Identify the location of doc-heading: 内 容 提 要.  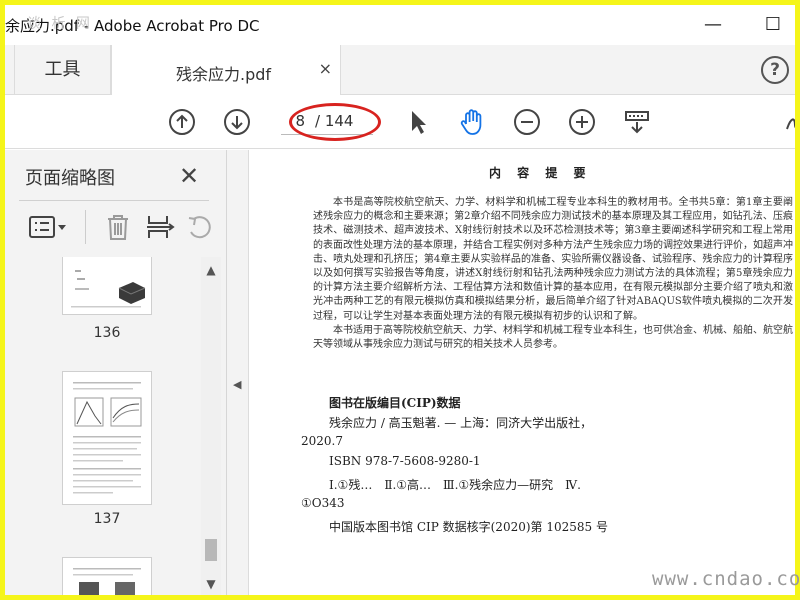
(540, 173).